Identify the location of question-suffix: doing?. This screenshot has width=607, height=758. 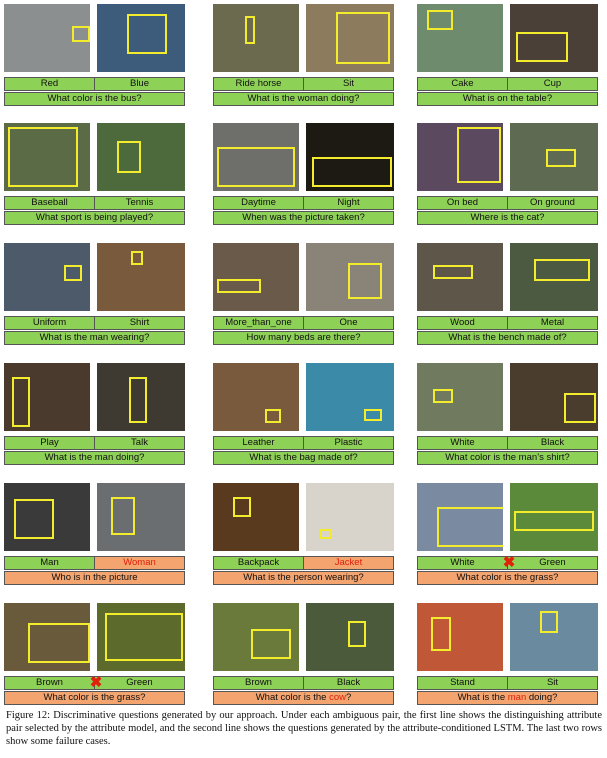
(542, 697).